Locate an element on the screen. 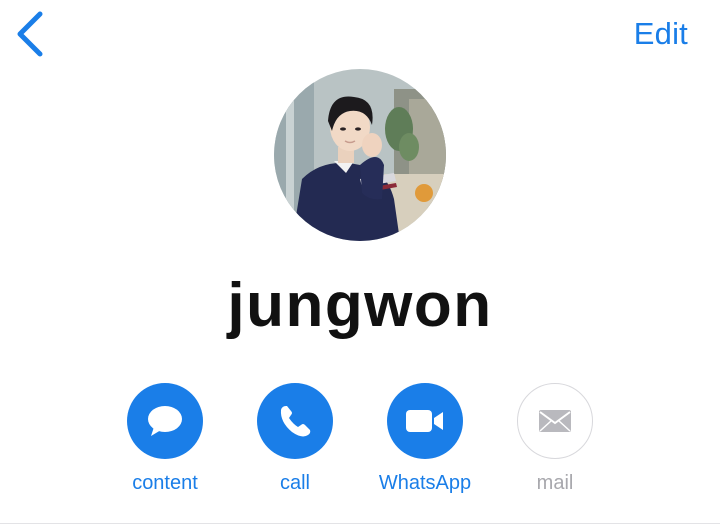 The image size is (720, 524). phone-icon is located at coordinates (295, 421).